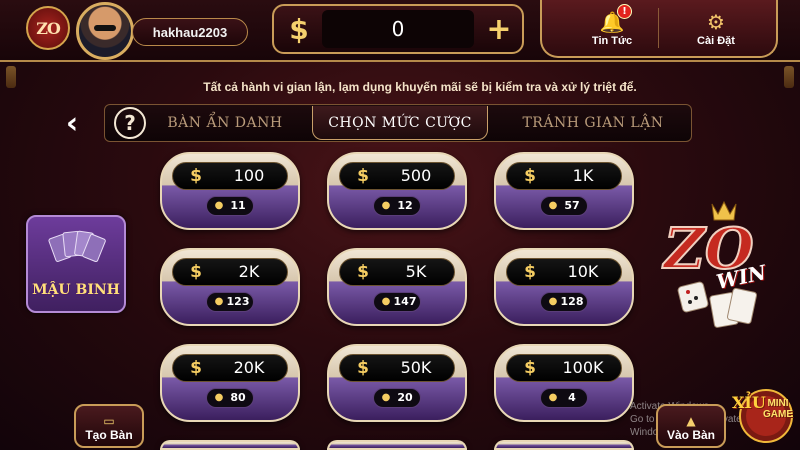 This screenshot has width=800, height=450. What do you see at coordinates (612, 29) in the screenshot?
I see `news-button: 🔔 Tin Tức` at bounding box center [612, 29].